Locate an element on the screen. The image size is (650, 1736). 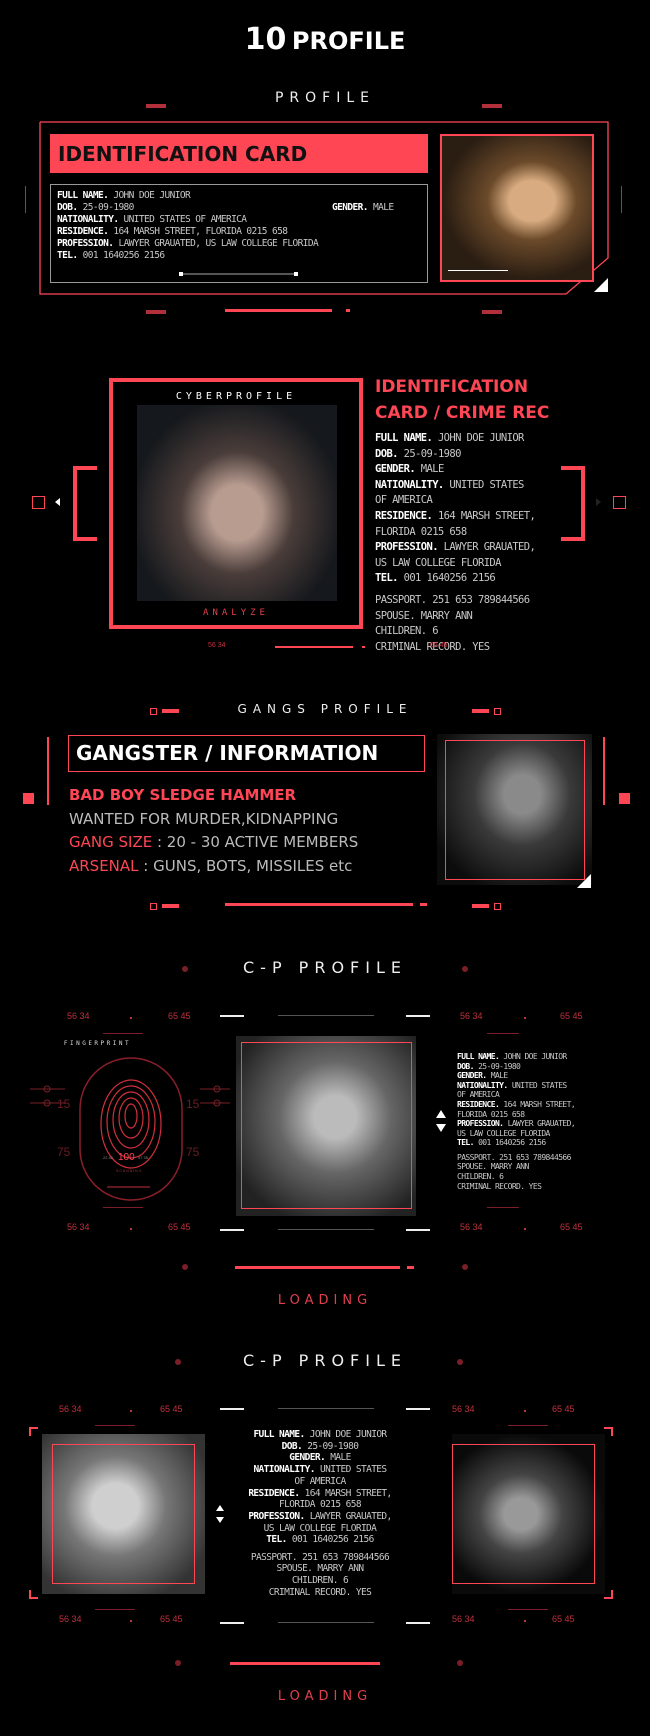
arrow-up-icon is located at coordinates (441, 1114).